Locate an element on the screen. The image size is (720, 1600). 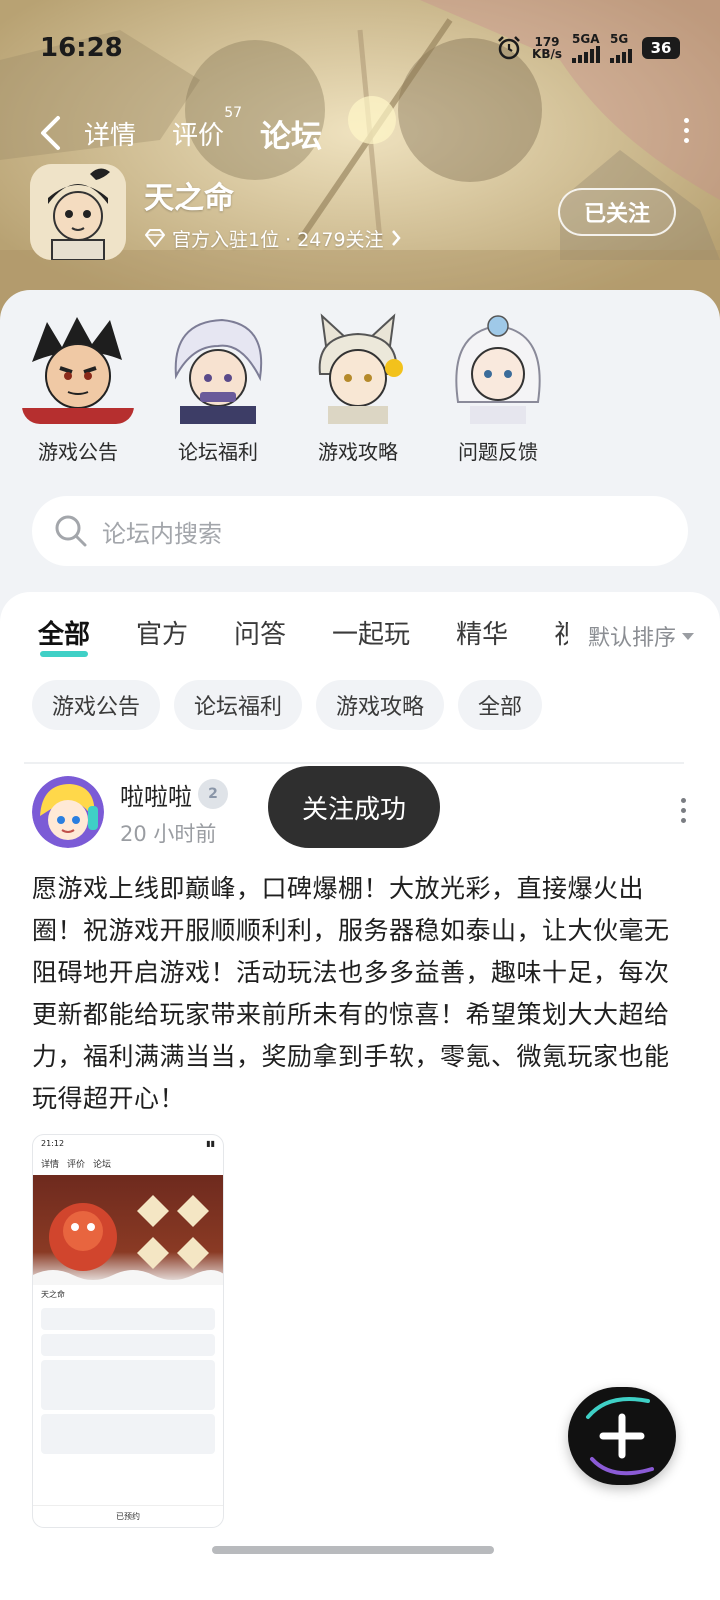
thumb-reserved-label: 已预约 is located at coordinates (128, 1516).